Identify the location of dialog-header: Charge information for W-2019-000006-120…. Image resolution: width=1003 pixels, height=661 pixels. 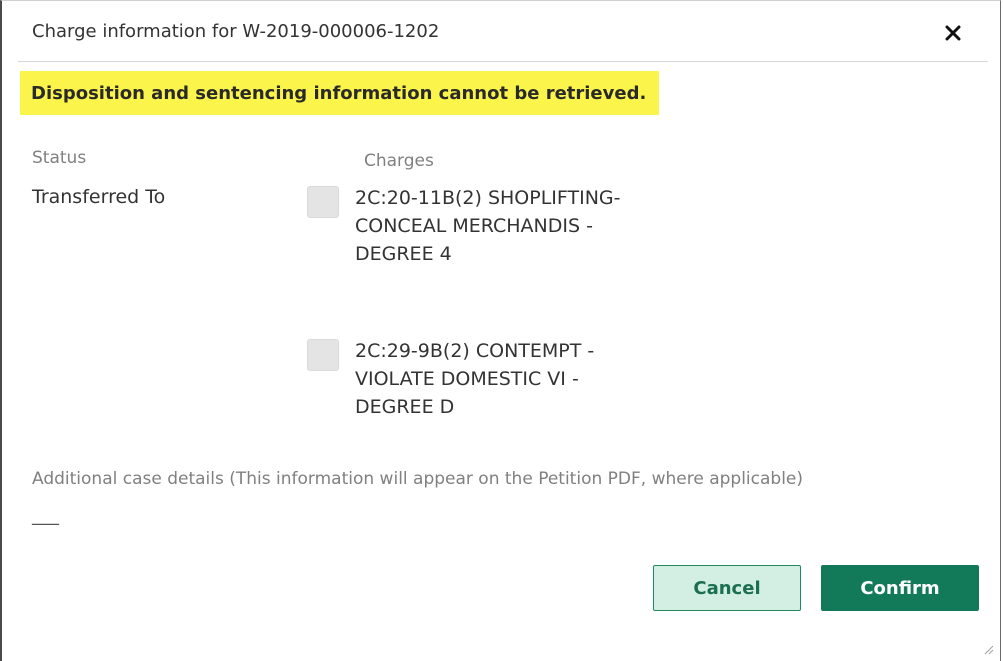
(503, 31).